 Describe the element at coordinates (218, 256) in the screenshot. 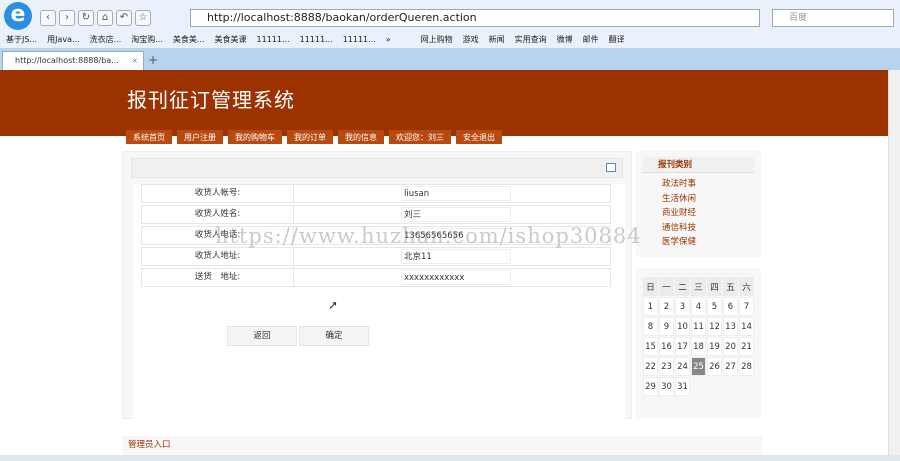

I see `field-label: 收货人地址:` at that location.